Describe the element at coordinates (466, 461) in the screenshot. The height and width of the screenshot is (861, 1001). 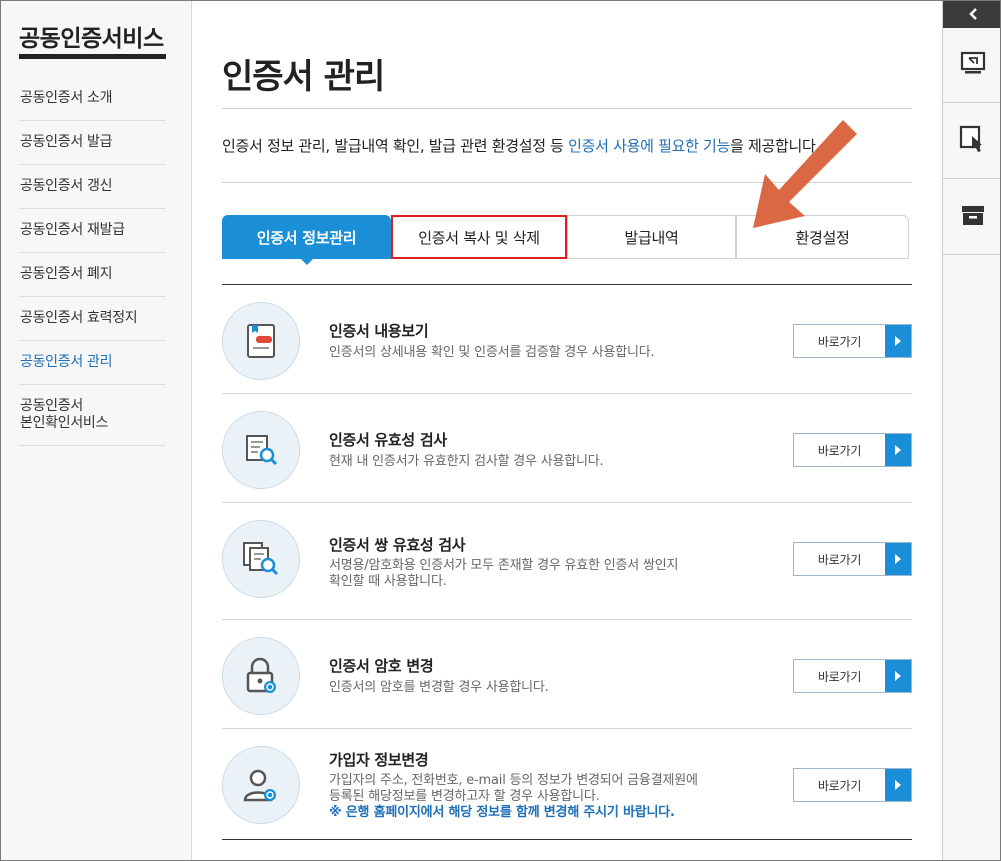
I see `item-description: 현재 내 인증서가 유효한지 검사할 경우 사용합니다.` at that location.